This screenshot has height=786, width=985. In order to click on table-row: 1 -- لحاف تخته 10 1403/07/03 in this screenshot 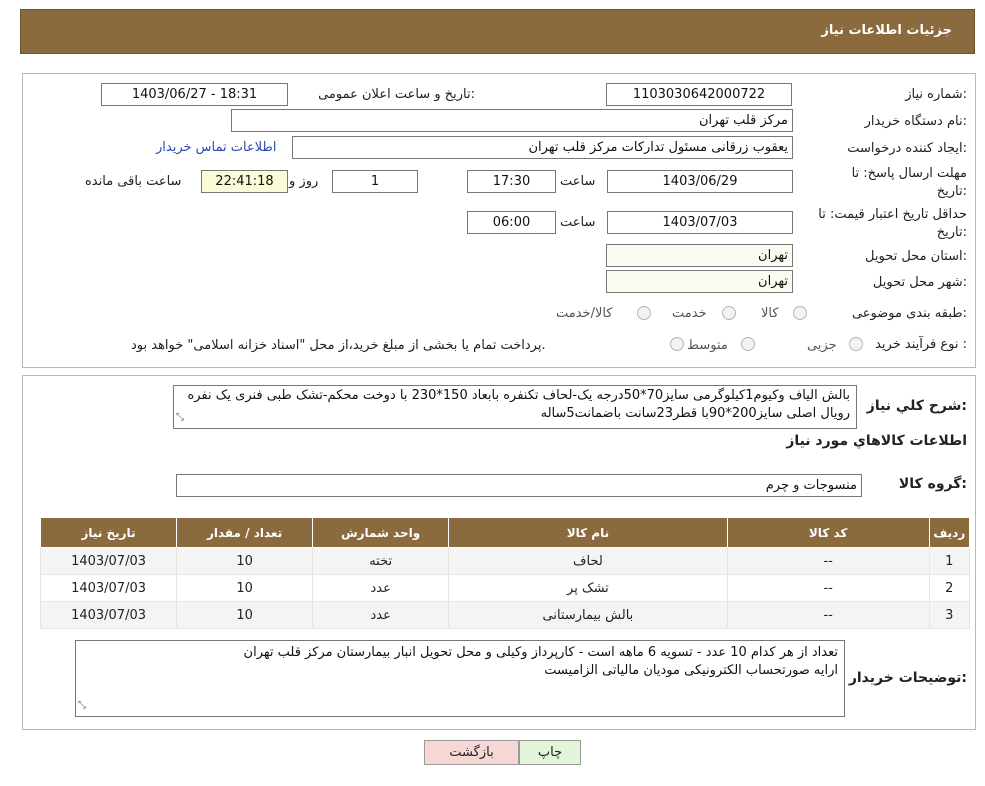, I will do `click(505, 561)`.